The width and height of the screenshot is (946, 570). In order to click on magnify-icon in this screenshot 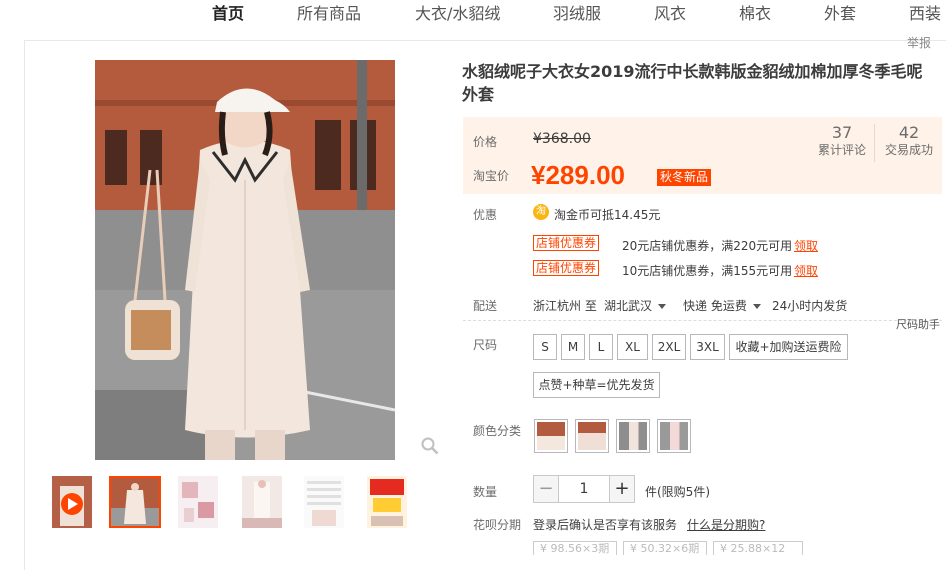, I will do `click(430, 446)`.